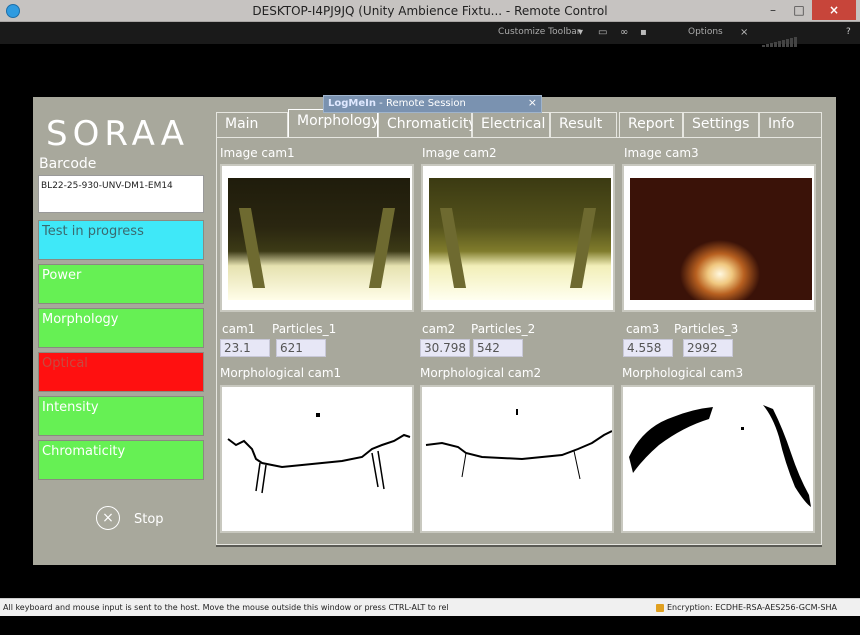  What do you see at coordinates (420, 103) in the screenshot?
I see `session-text: - Remote Session` at bounding box center [420, 103].